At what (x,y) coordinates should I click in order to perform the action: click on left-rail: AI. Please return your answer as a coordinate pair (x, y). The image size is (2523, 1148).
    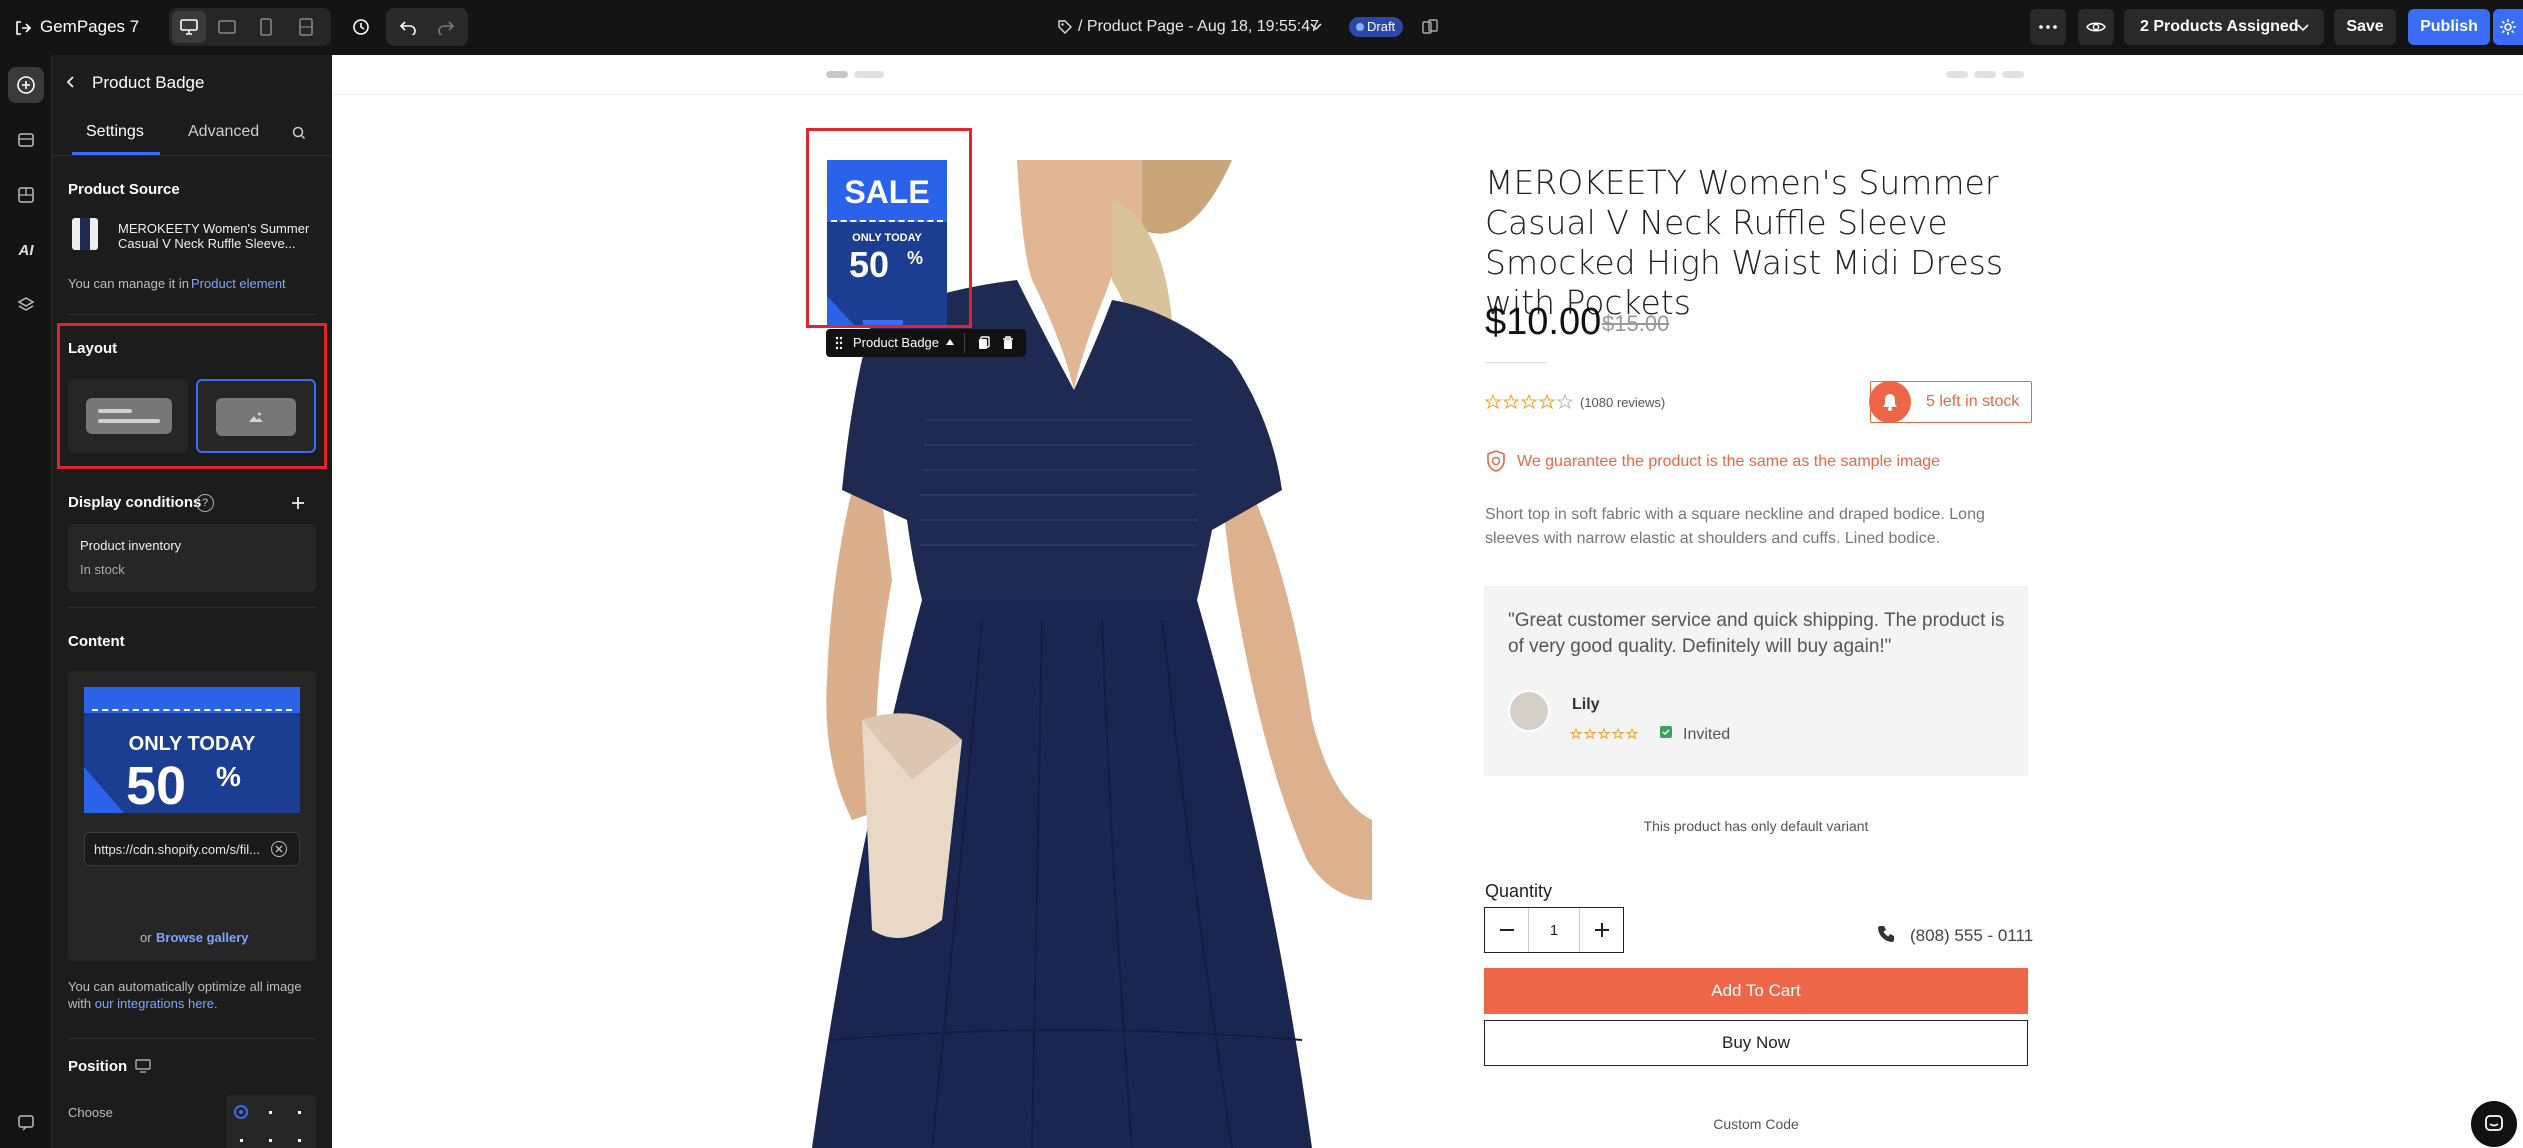
    Looking at the image, I should click on (26, 601).